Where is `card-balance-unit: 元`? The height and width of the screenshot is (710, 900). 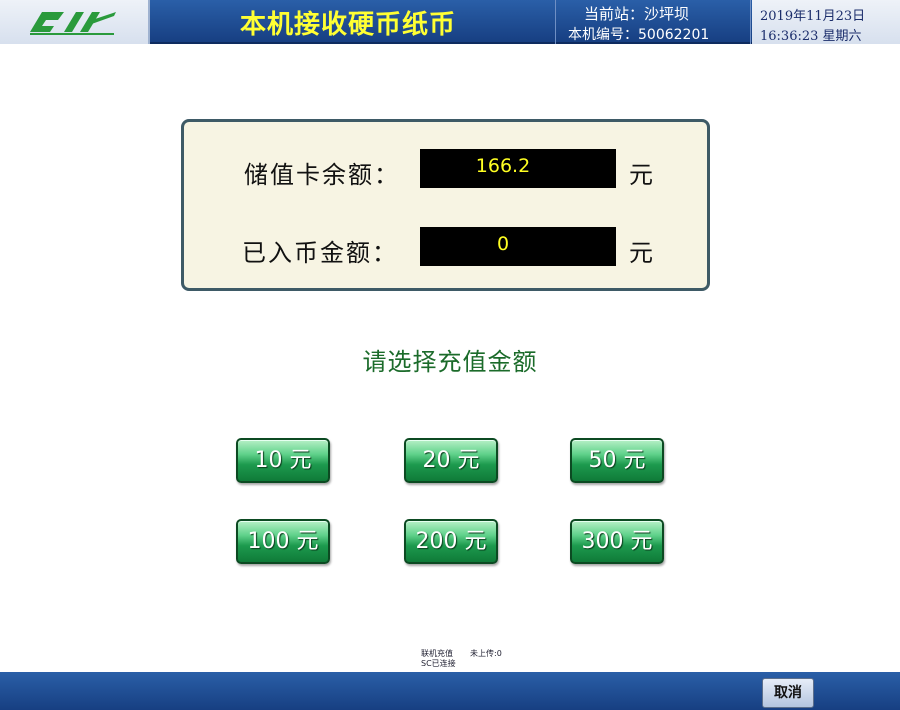 card-balance-unit: 元 is located at coordinates (641, 175).